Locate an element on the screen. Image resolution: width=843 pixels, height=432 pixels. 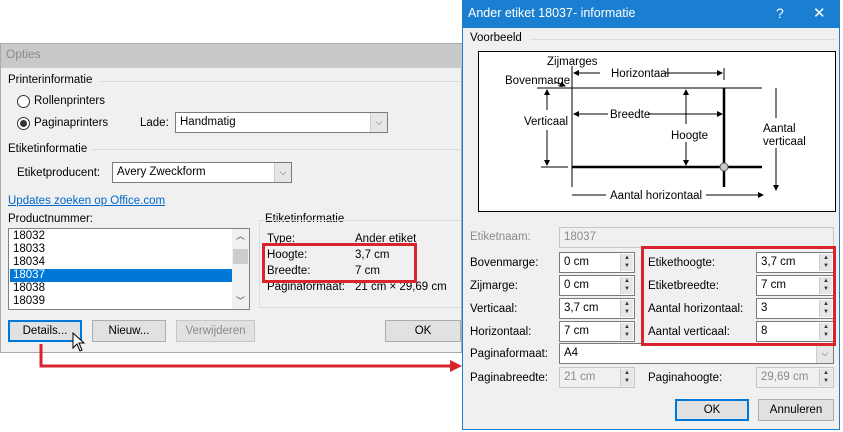
field-input-left: 3,7 cm ▲ ▼ is located at coordinates (597, 308).